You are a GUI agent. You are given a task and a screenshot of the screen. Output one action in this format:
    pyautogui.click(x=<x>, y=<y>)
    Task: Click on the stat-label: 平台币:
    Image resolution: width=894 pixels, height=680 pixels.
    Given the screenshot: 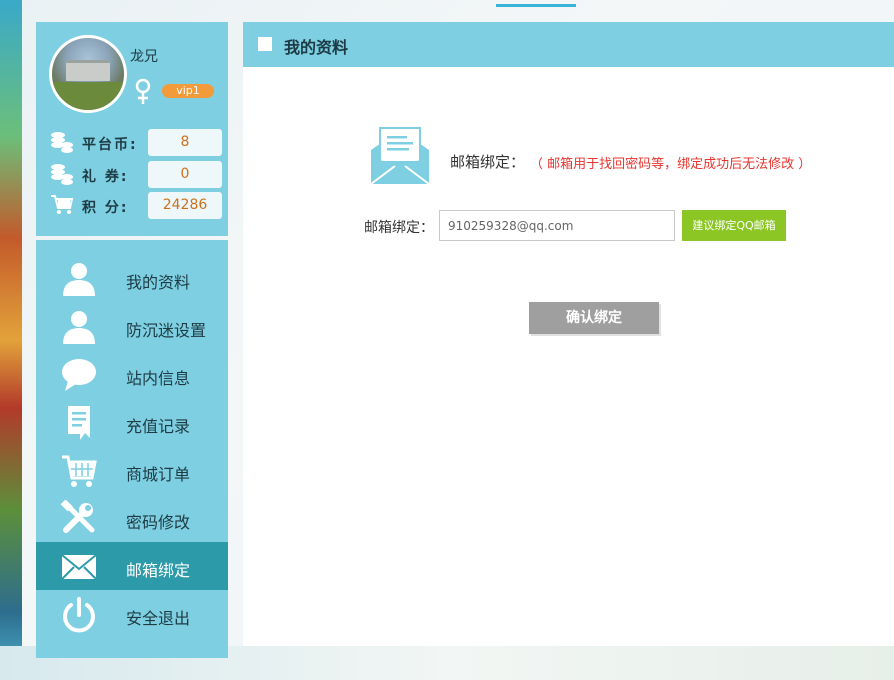 What is the action you would take?
    pyautogui.click(x=110, y=145)
    